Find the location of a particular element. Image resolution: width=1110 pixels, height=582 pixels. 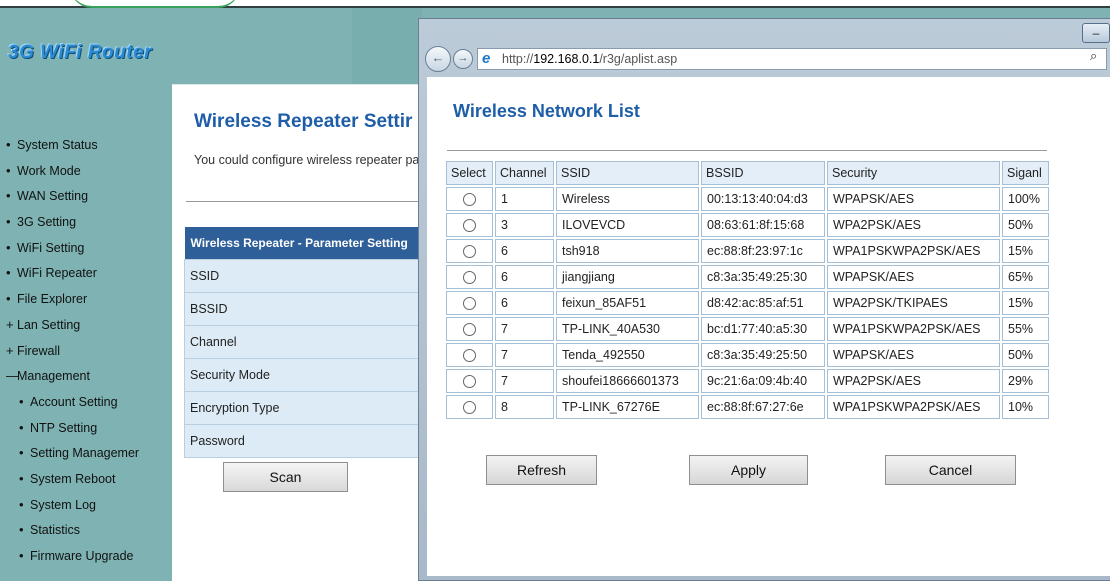

sidebar-item-setting-managemer: • Setting Managemer is located at coordinates (69, 458).